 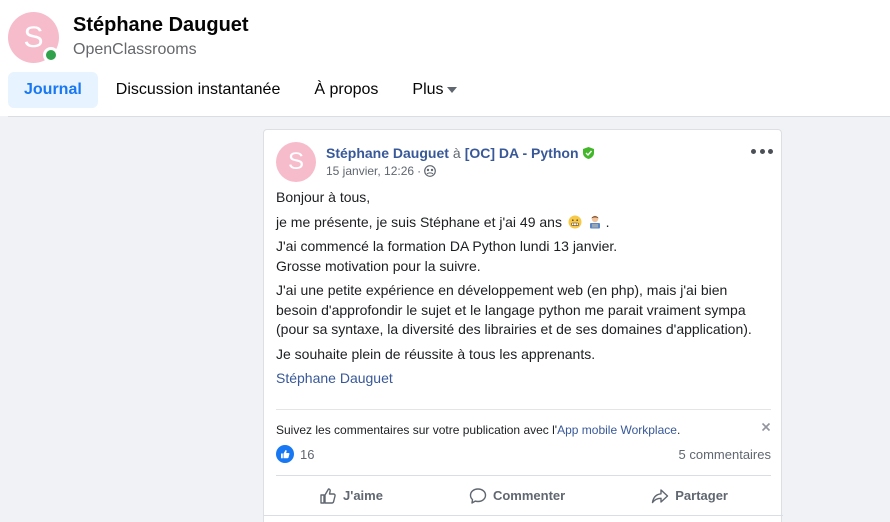 I want to click on tab-discussion: Discussion instantanée, so click(x=198, y=90).